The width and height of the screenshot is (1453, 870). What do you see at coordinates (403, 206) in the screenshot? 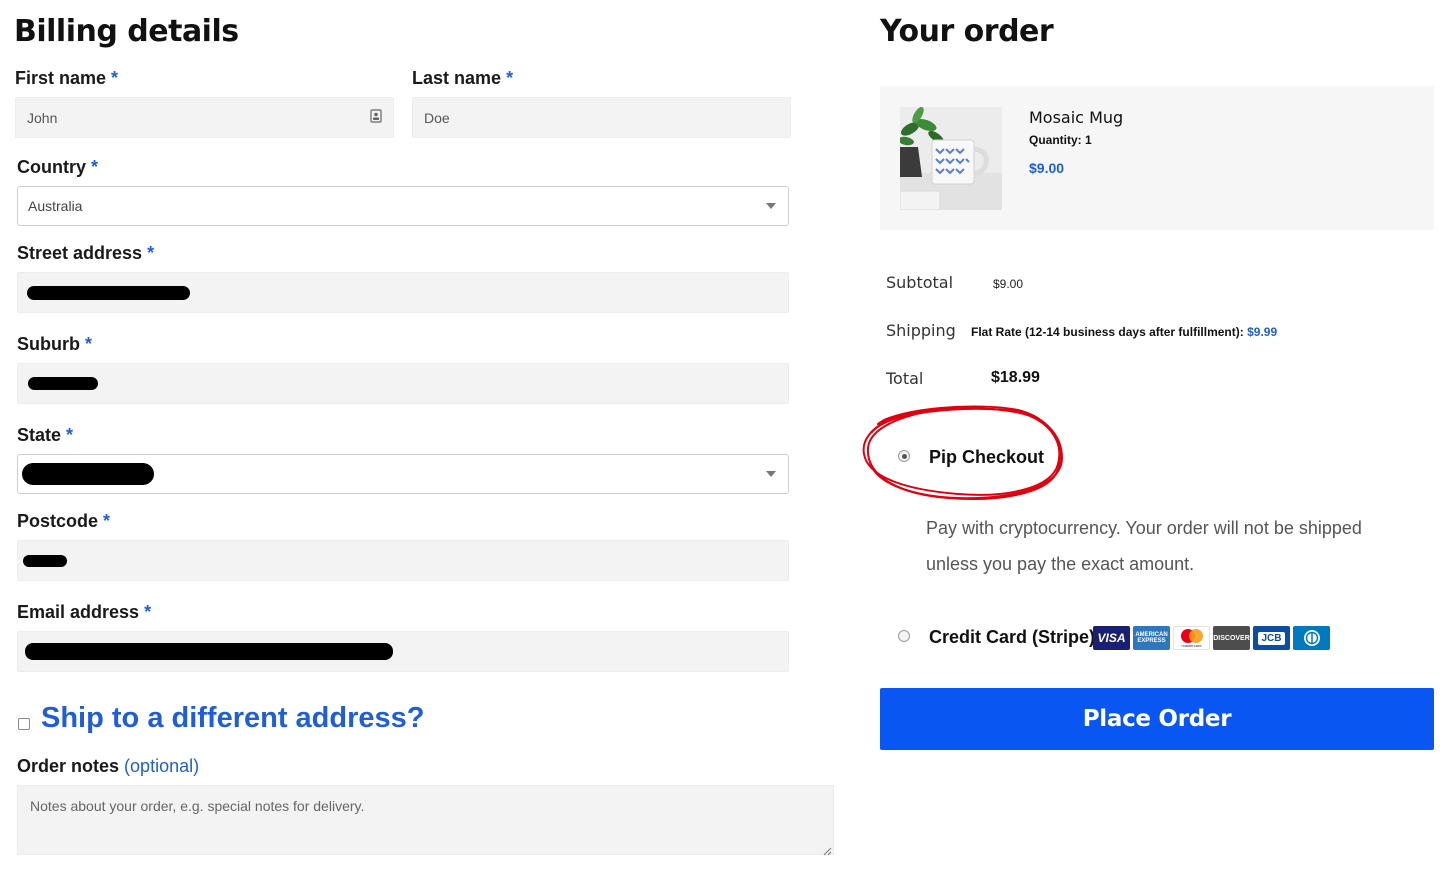
I see `country-select: Australia` at bounding box center [403, 206].